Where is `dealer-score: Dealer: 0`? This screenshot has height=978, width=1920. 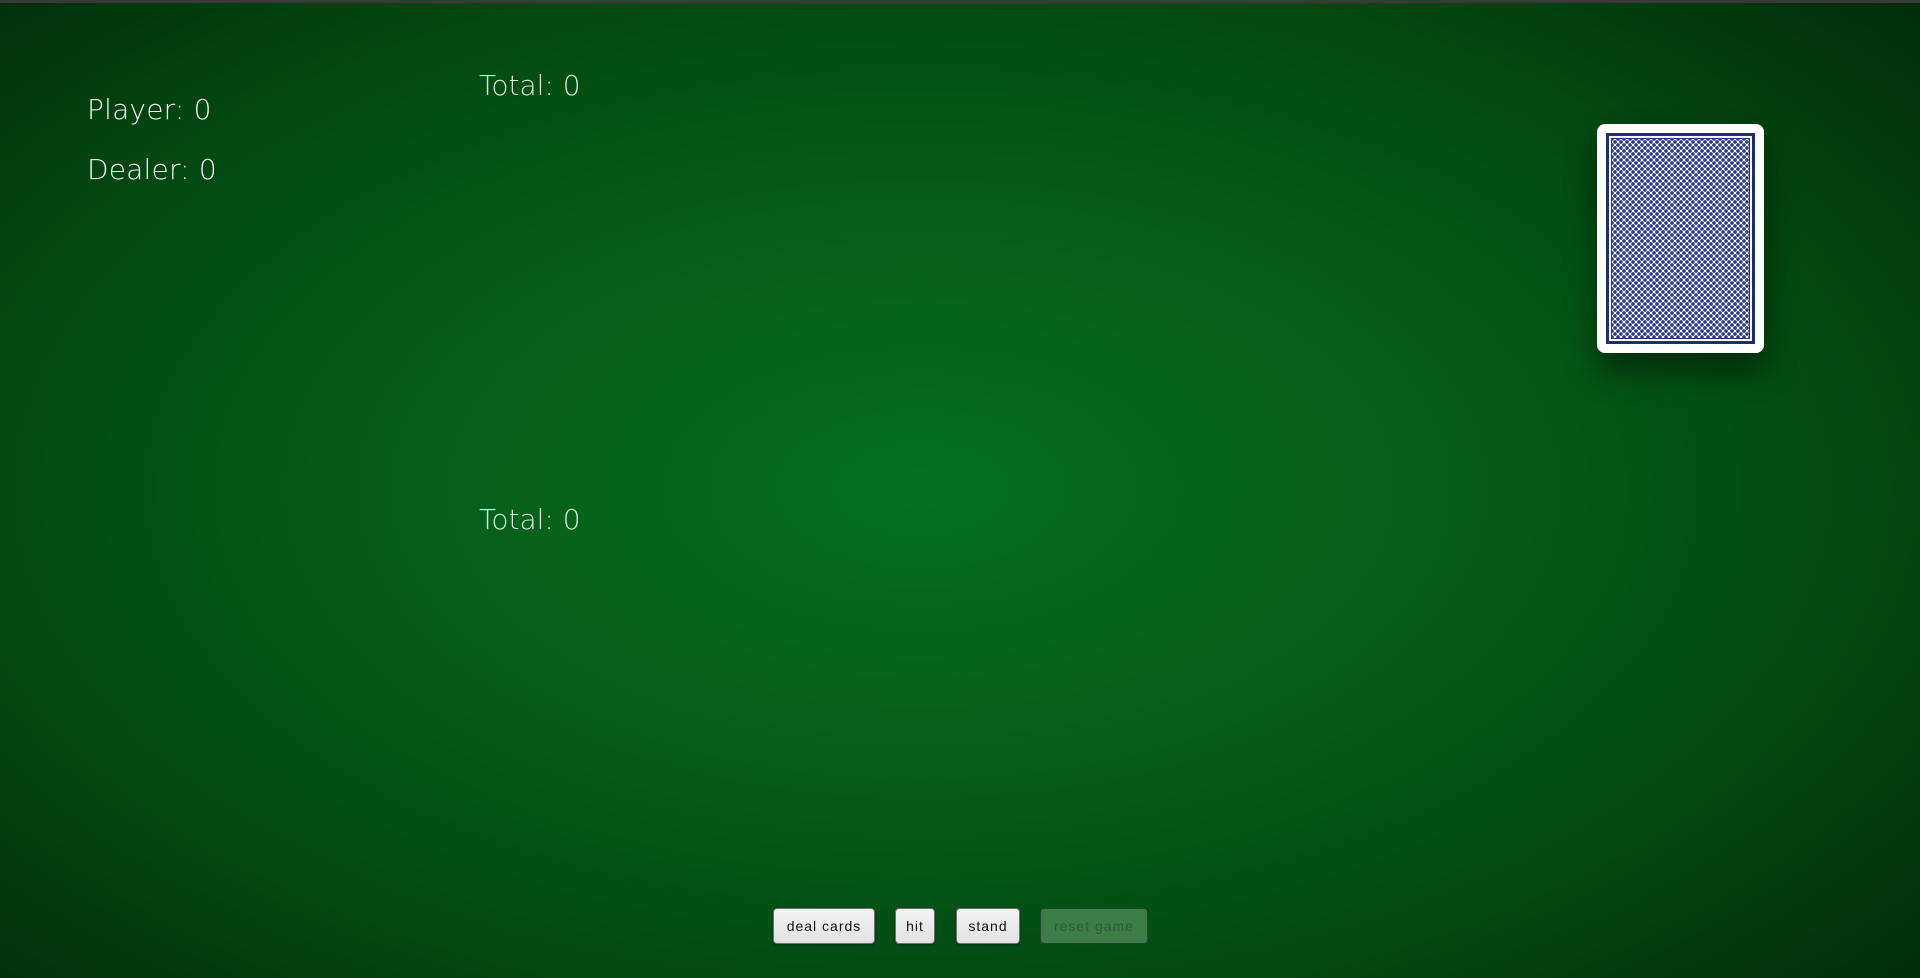 dealer-score: Dealer: 0 is located at coordinates (152, 169).